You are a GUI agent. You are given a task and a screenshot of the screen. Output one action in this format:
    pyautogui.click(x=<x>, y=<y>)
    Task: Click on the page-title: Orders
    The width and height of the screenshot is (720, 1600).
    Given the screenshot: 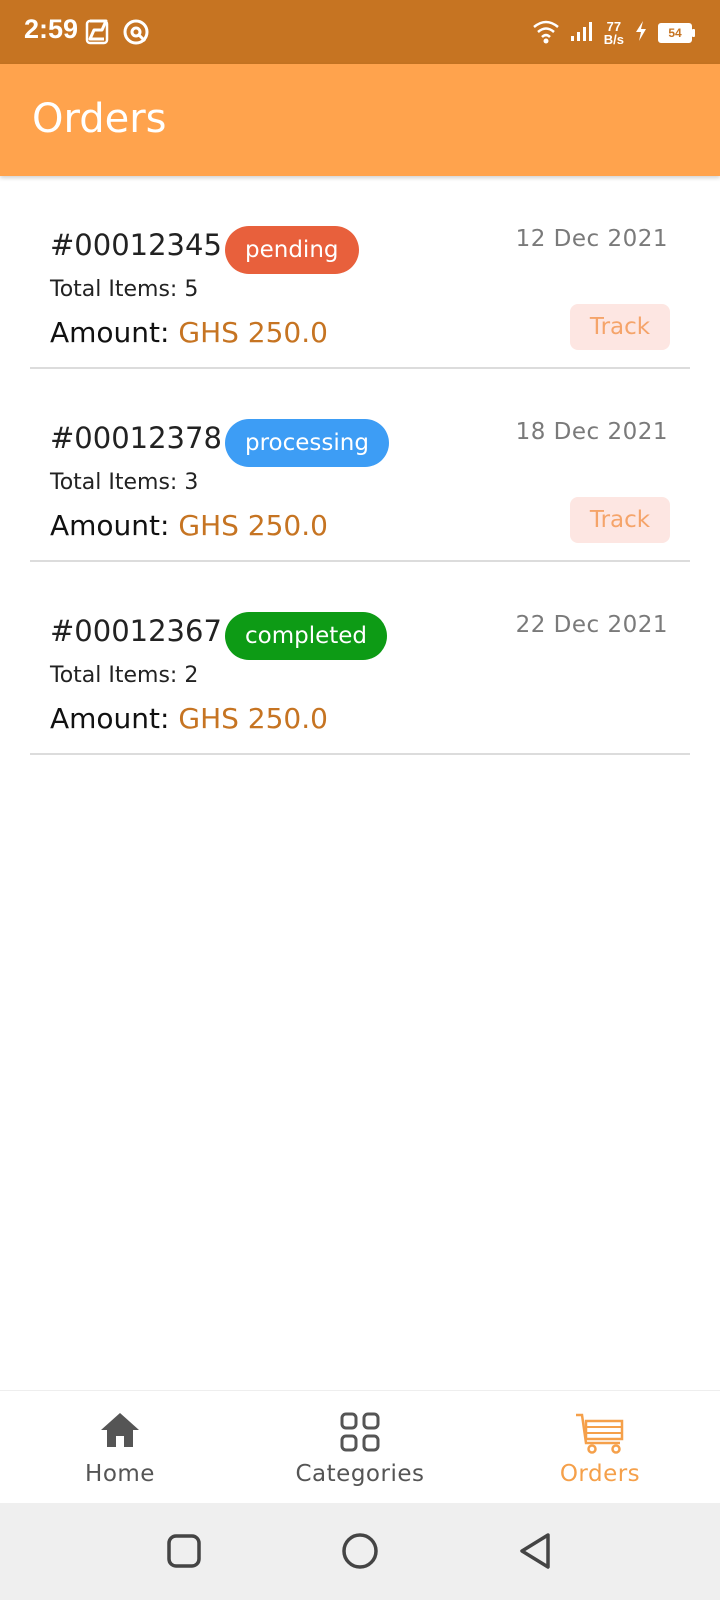 What is the action you would take?
    pyautogui.click(x=99, y=119)
    